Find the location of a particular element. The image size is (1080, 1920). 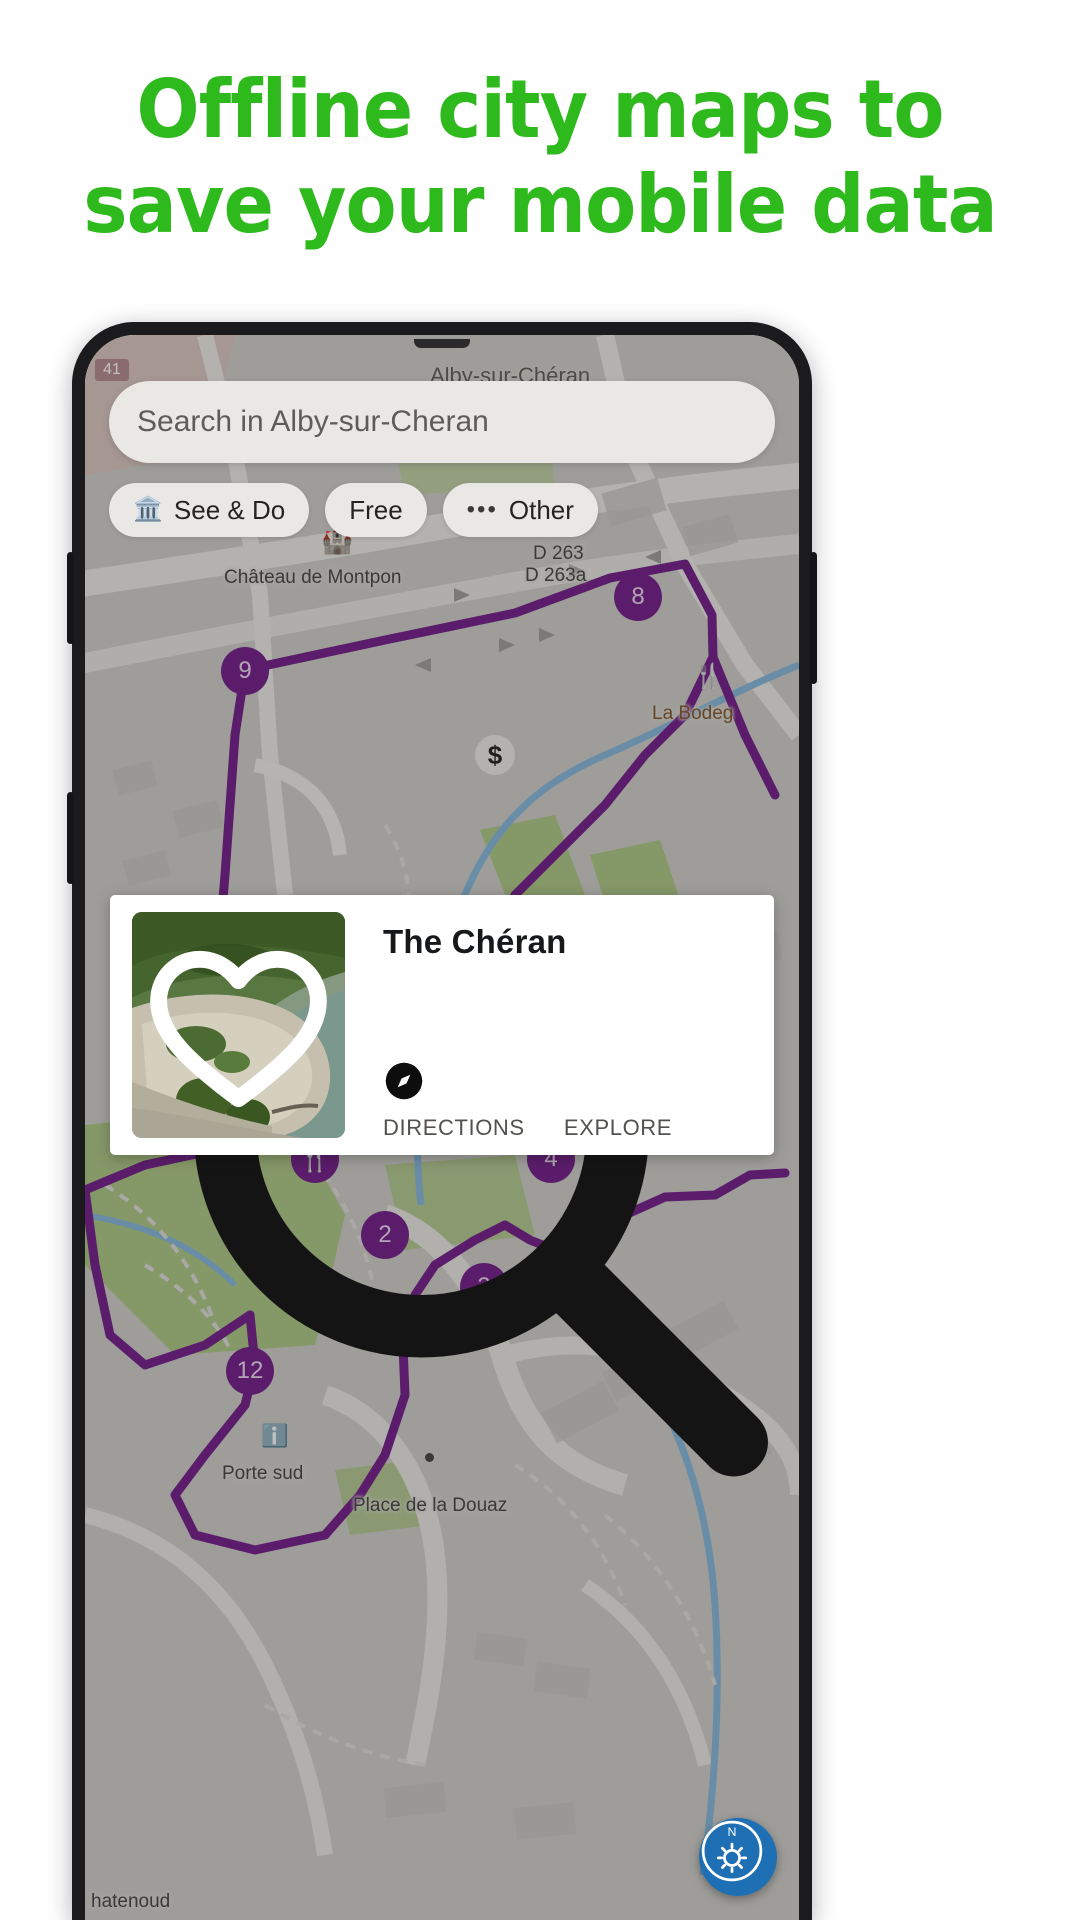

place-title: The Chéran is located at coordinates (475, 941).